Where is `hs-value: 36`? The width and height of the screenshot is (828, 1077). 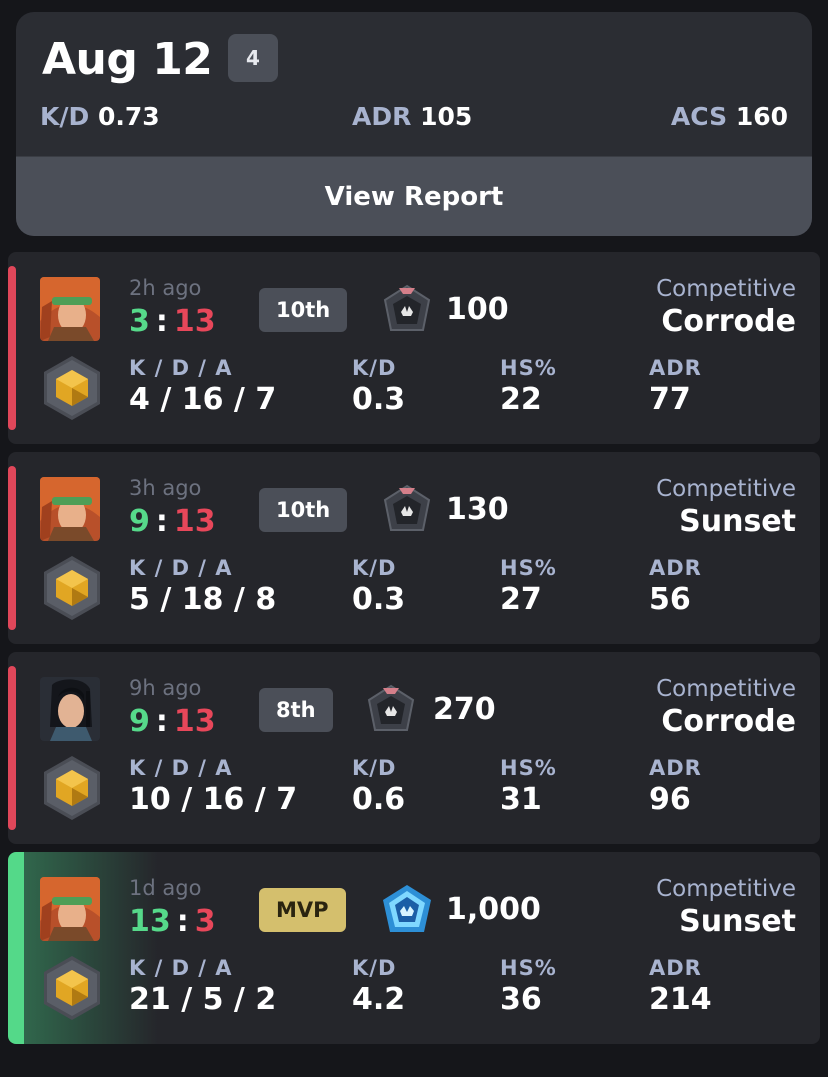
hs-value: 36 is located at coordinates (521, 999).